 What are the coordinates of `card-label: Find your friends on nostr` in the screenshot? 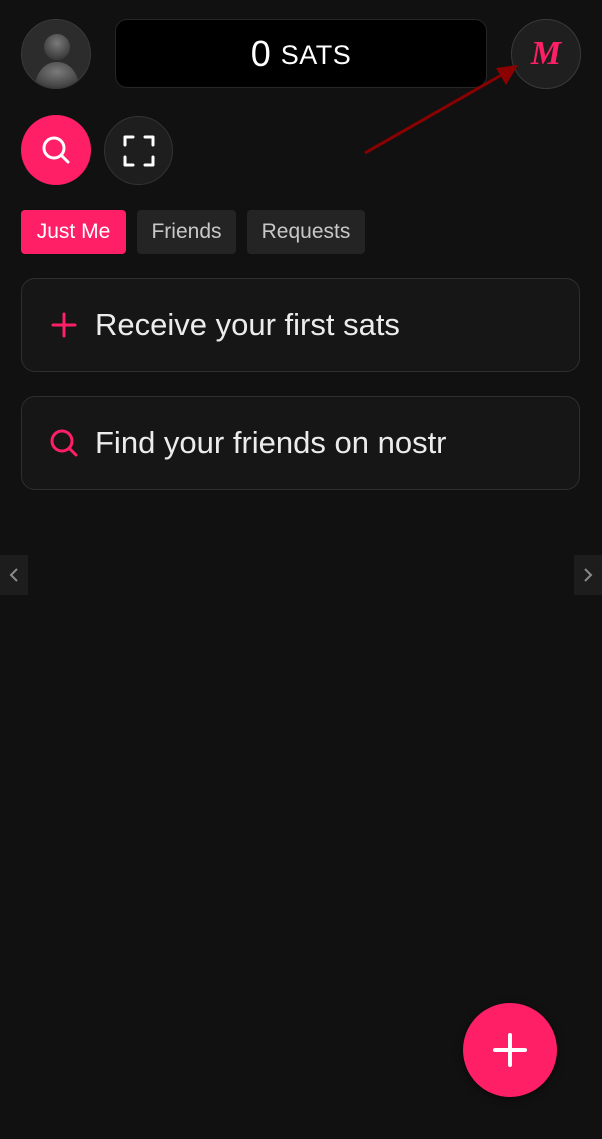 It's located at (271, 442).